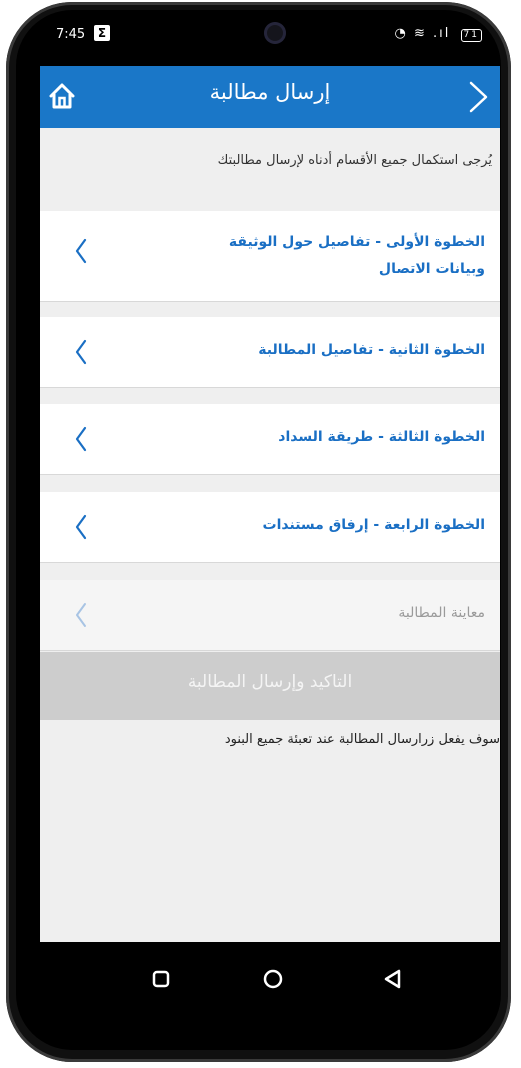 The image size is (521, 1068). What do you see at coordinates (441, 613) in the screenshot?
I see `preview-label: معاينة المطالبة` at bounding box center [441, 613].